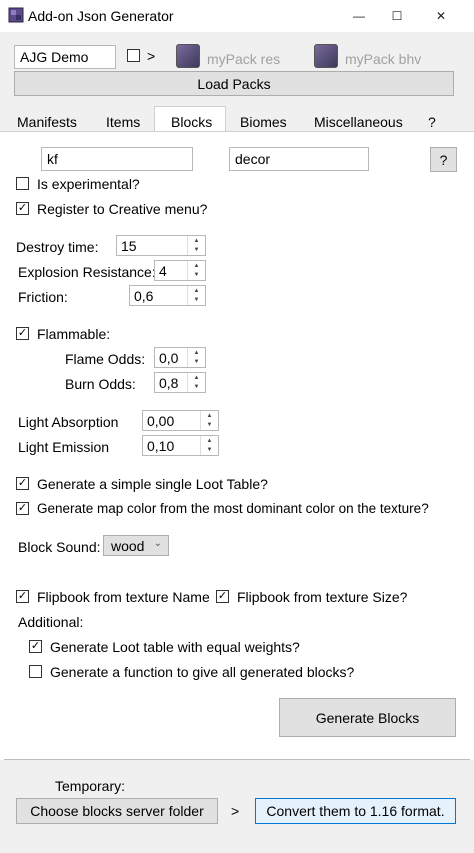 The height and width of the screenshot is (853, 474). I want to click on help-button: ?, so click(443, 159).